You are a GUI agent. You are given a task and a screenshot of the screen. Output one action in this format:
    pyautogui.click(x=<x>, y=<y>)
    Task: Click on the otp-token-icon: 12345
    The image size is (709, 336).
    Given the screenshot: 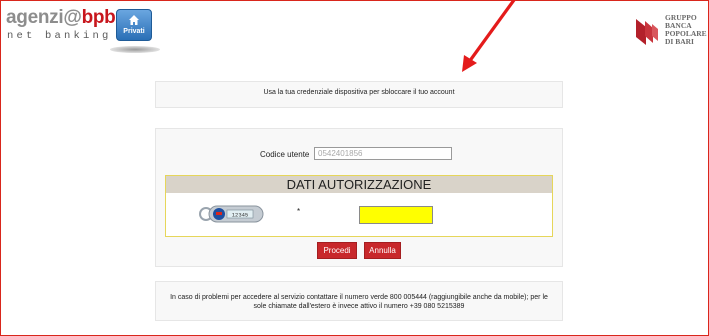 What is the action you would take?
    pyautogui.click(x=231, y=214)
    